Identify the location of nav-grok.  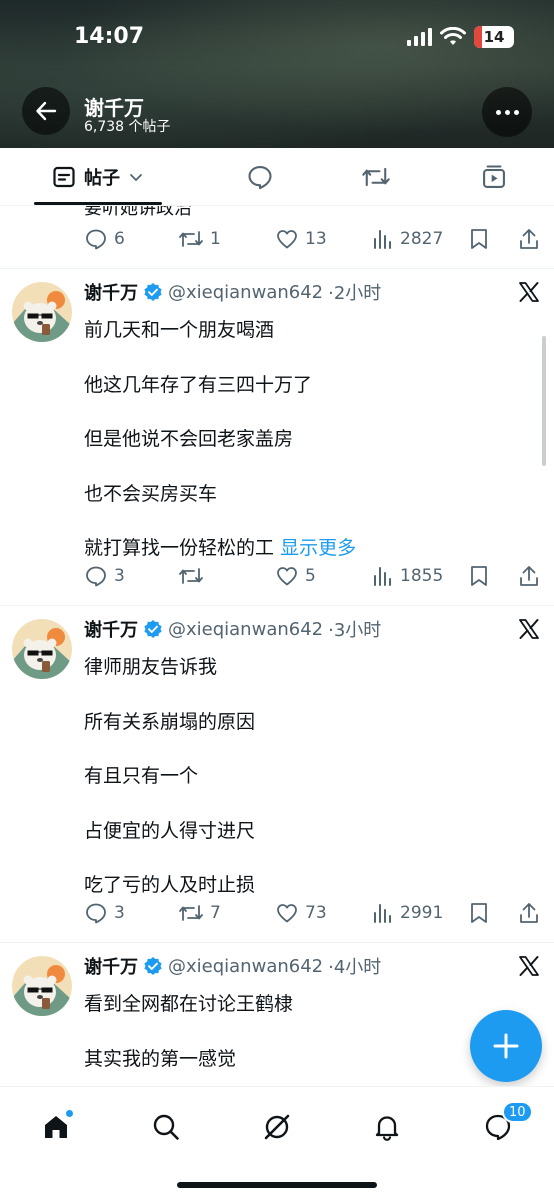
(277, 1127).